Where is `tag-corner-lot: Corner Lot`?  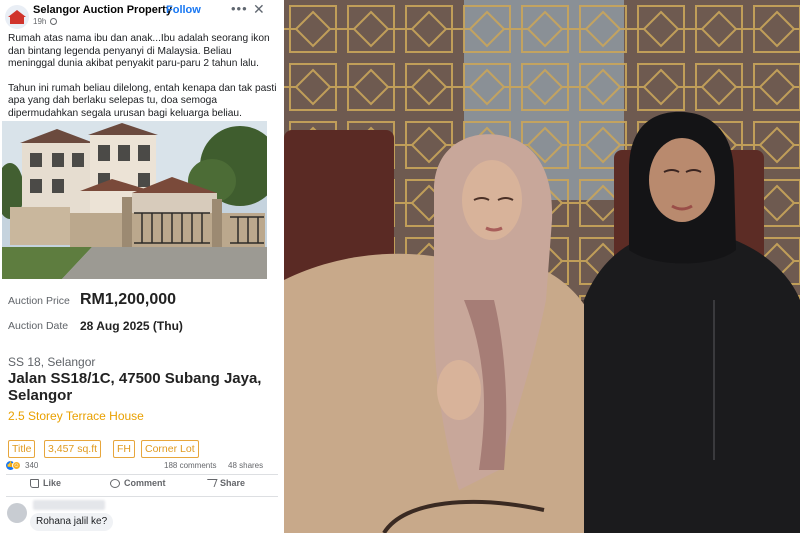 tag-corner-lot: Corner Lot is located at coordinates (170, 449).